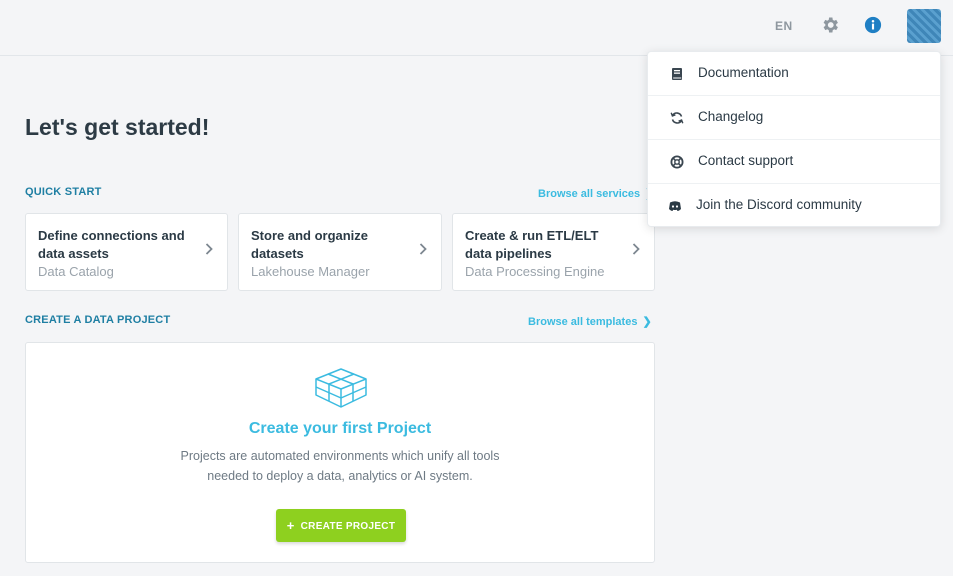 The image size is (953, 576). What do you see at coordinates (746, 160) in the screenshot?
I see `menu-item-label: Contact support` at bounding box center [746, 160].